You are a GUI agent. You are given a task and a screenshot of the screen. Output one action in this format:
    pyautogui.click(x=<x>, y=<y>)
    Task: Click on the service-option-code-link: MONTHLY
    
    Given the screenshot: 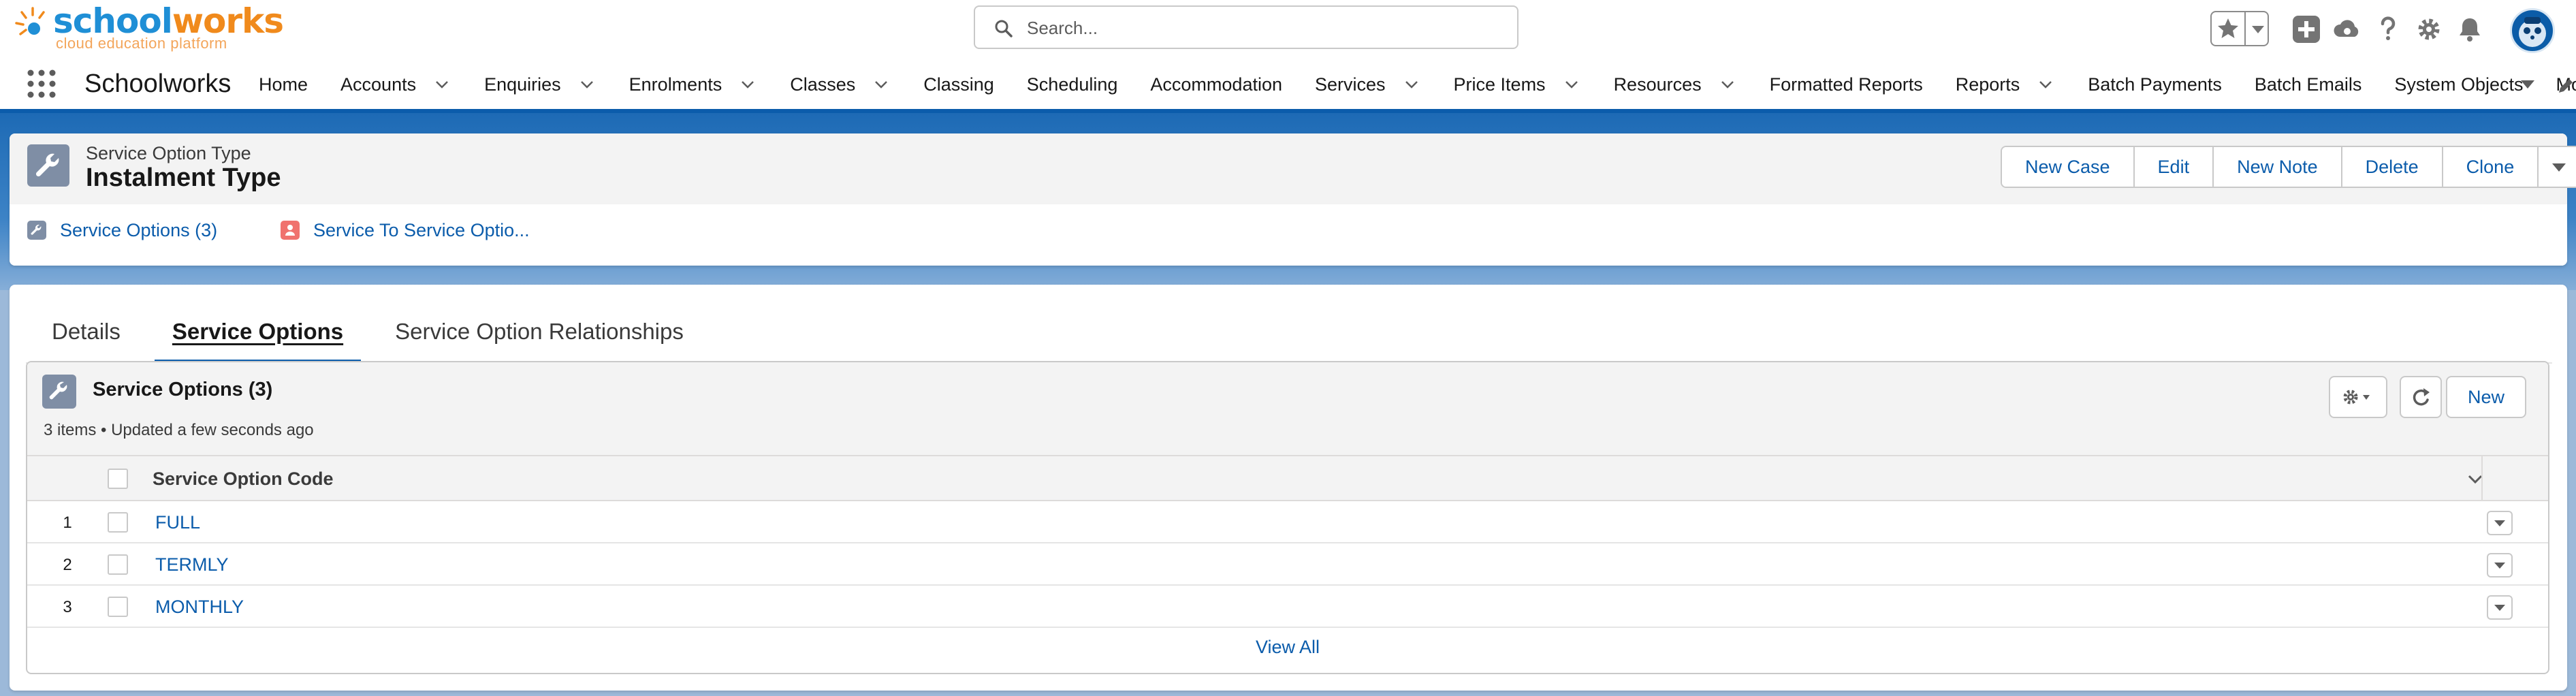 What is the action you would take?
    pyautogui.click(x=200, y=607)
    